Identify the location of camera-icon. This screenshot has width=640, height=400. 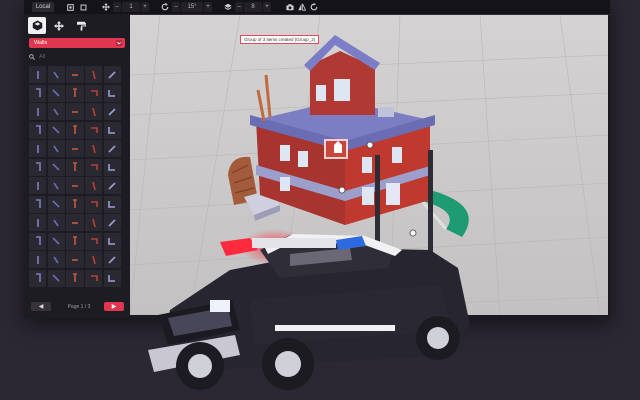
(289, 7).